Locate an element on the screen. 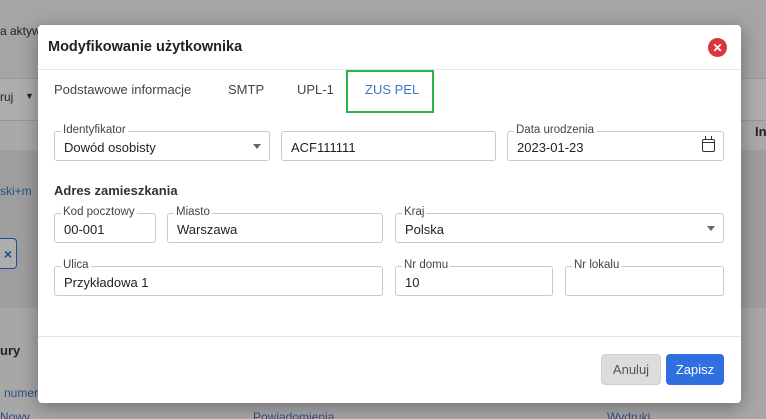 This screenshot has width=766, height=419. apartment-number-label: Nr lokalu is located at coordinates (597, 265).